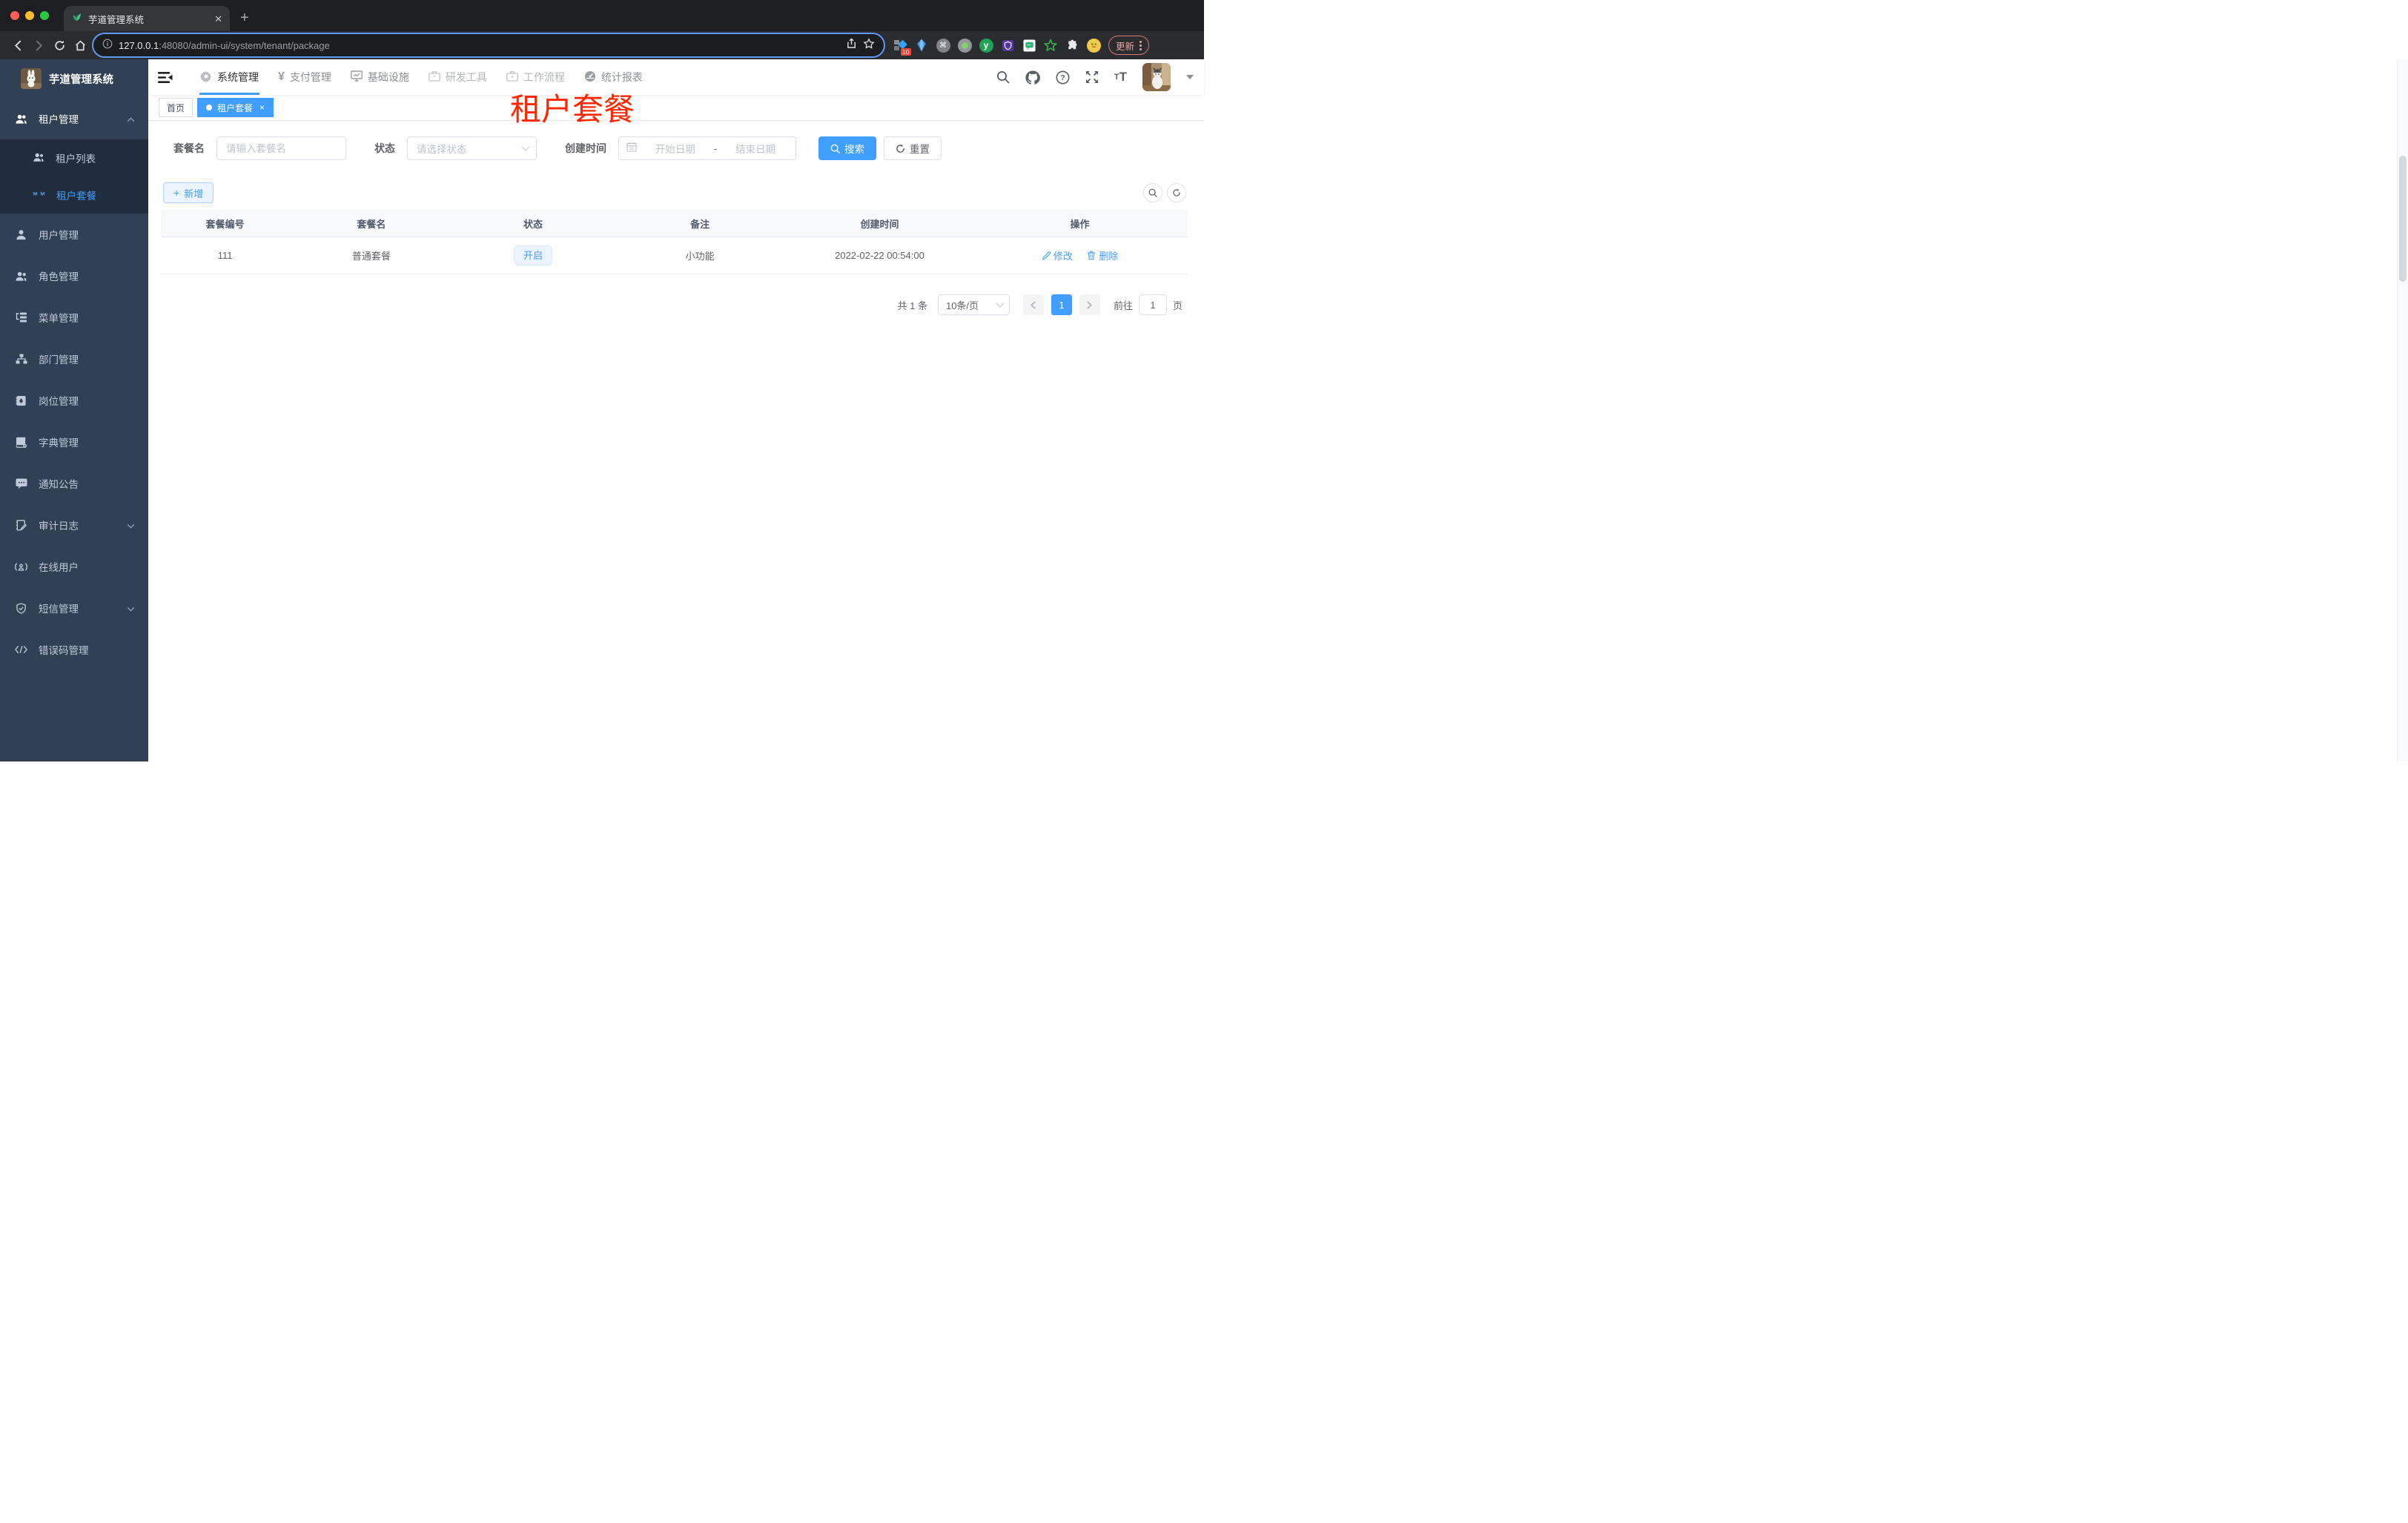 The image size is (2408, 1523). Describe the element at coordinates (21, 277) in the screenshot. I see `peoples-icon` at that location.